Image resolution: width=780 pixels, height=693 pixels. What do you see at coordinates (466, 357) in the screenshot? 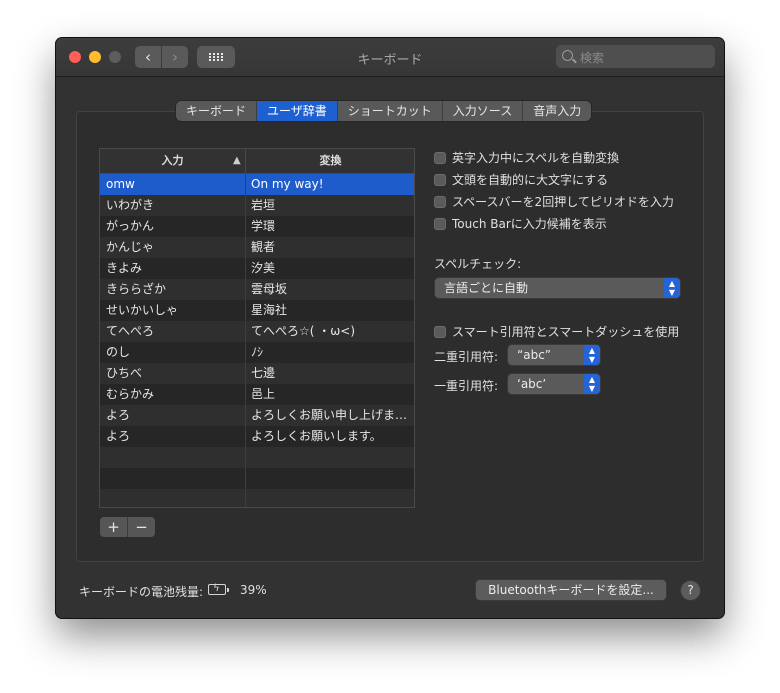
I see `double-quote-label: 二重引用符:` at bounding box center [466, 357].